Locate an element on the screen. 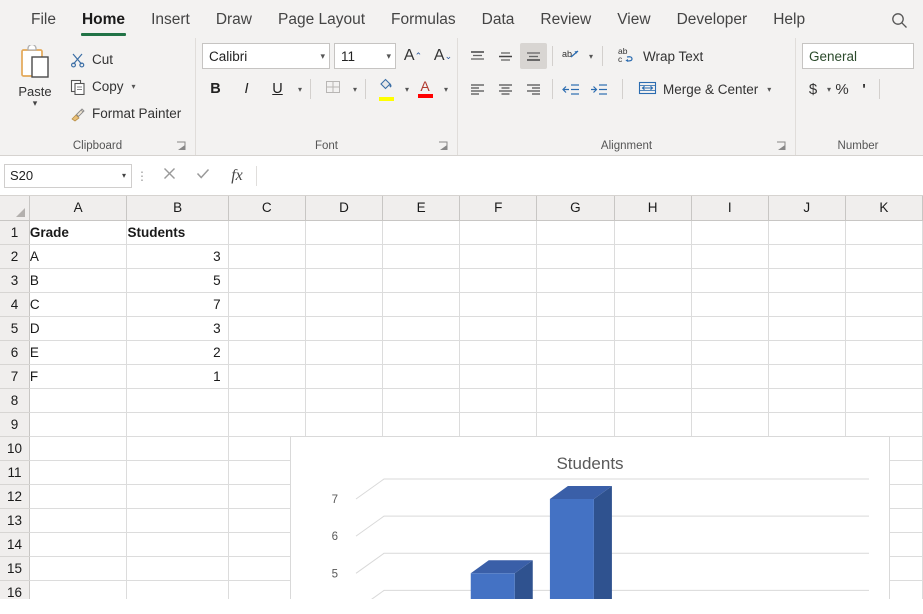  cell-A13 is located at coordinates (78, 520).